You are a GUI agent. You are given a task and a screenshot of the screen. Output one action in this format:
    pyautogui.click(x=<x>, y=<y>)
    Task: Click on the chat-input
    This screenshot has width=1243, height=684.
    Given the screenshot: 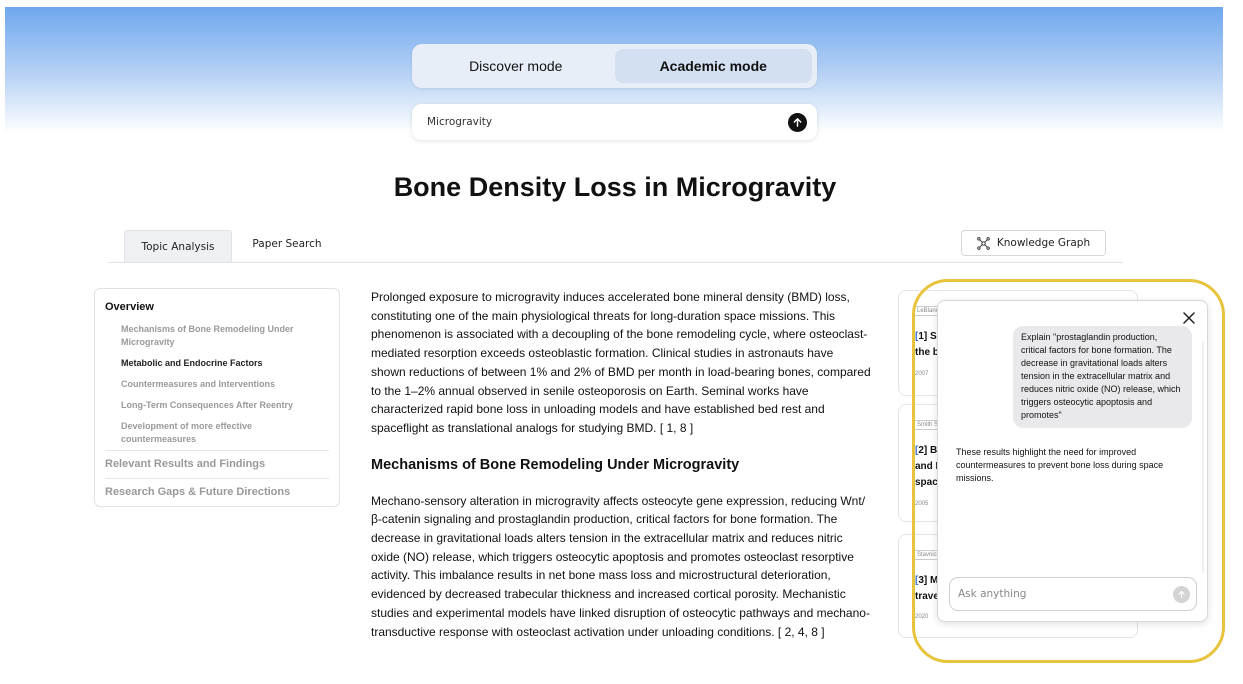 What is the action you would take?
    pyautogui.click(x=1065, y=594)
    